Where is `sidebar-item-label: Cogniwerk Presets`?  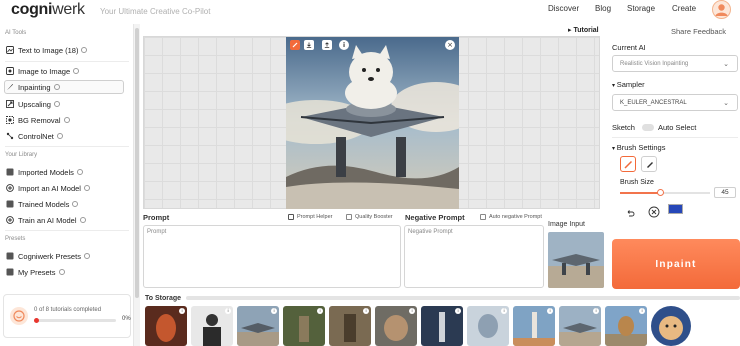
sidebar-item-label: Cogniwerk Presets is located at coordinates (49, 256).